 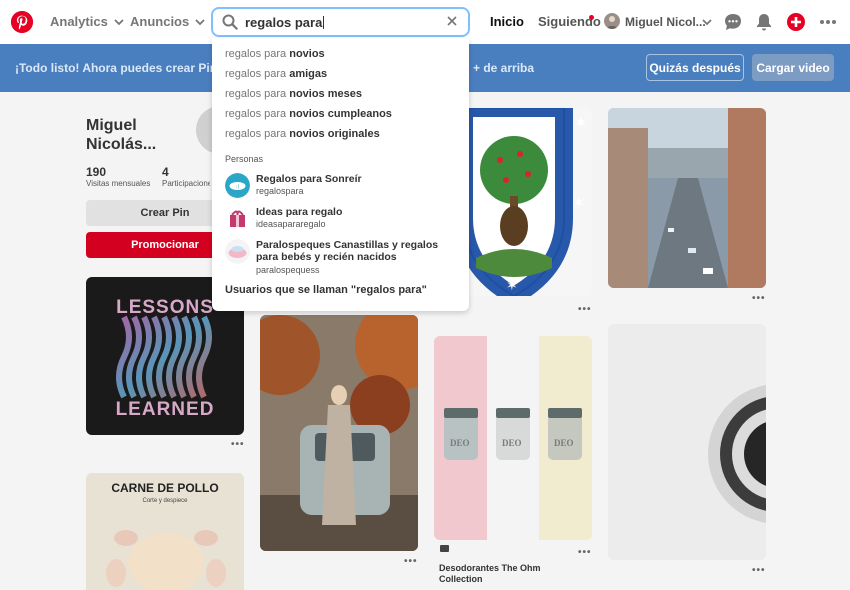 I want to click on maybe-later-button: Quizás después, so click(x=695, y=67).